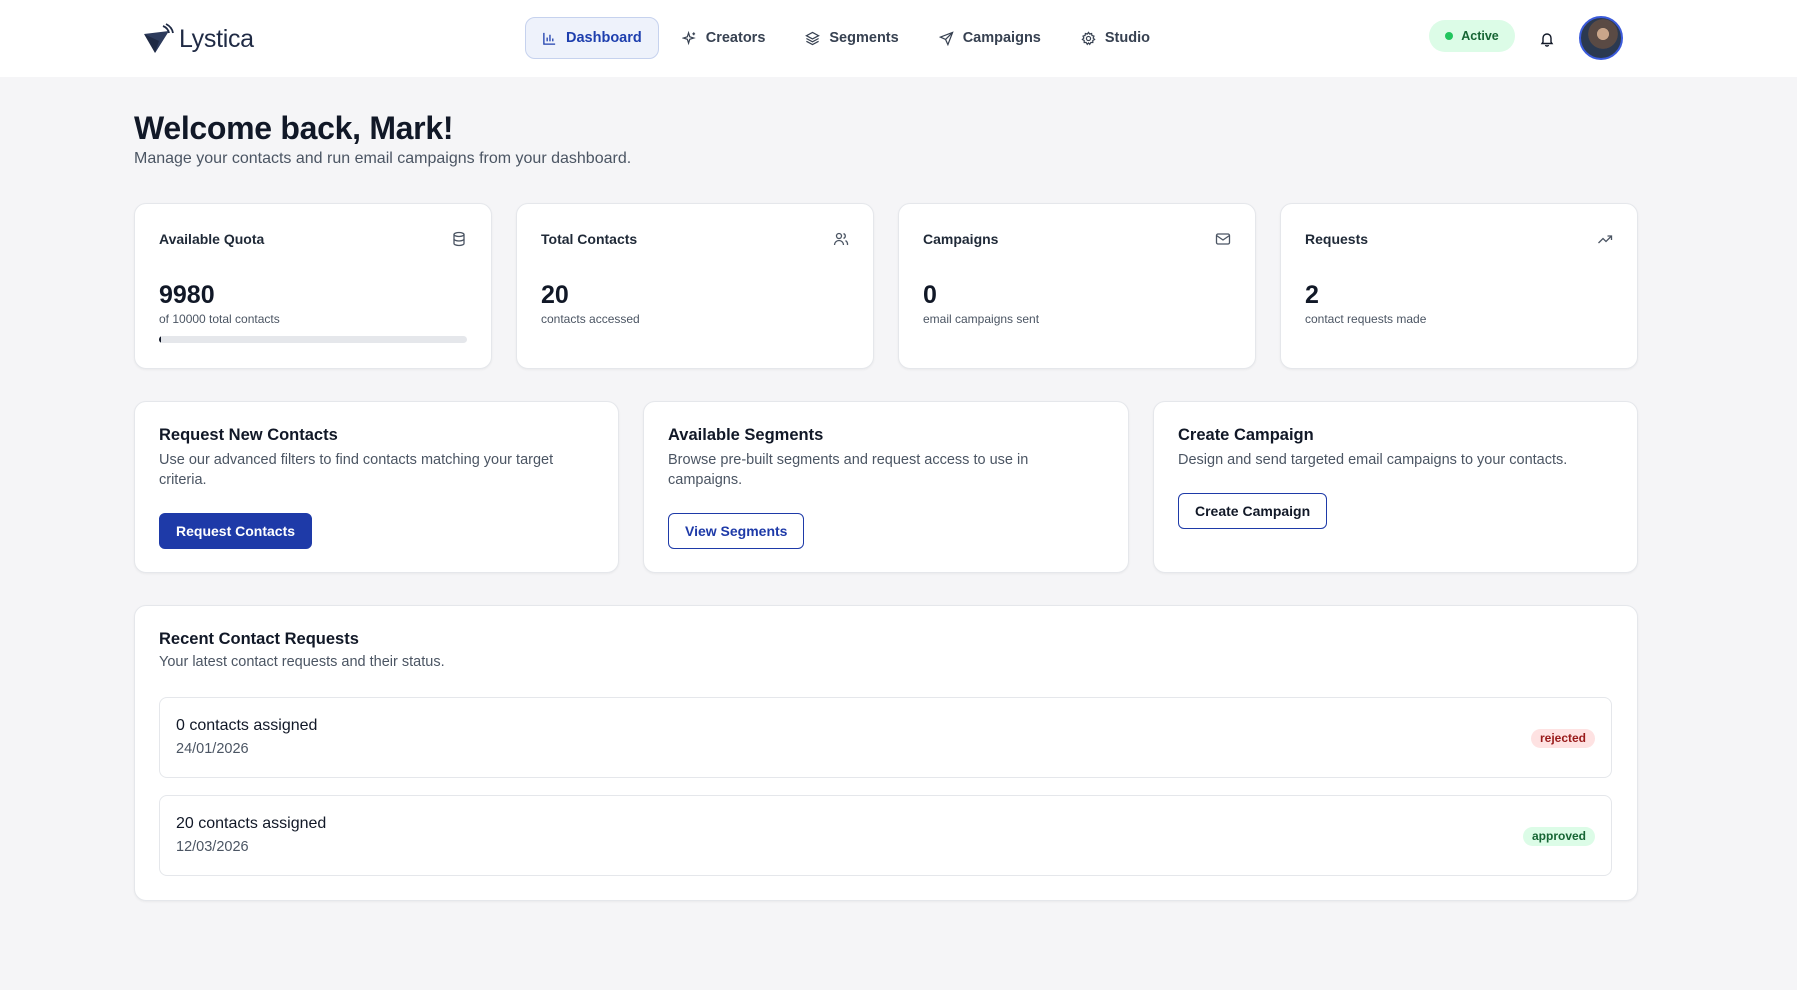 This screenshot has width=1797, height=990. I want to click on nav-item-dashboard: Dashboard, so click(592, 38).